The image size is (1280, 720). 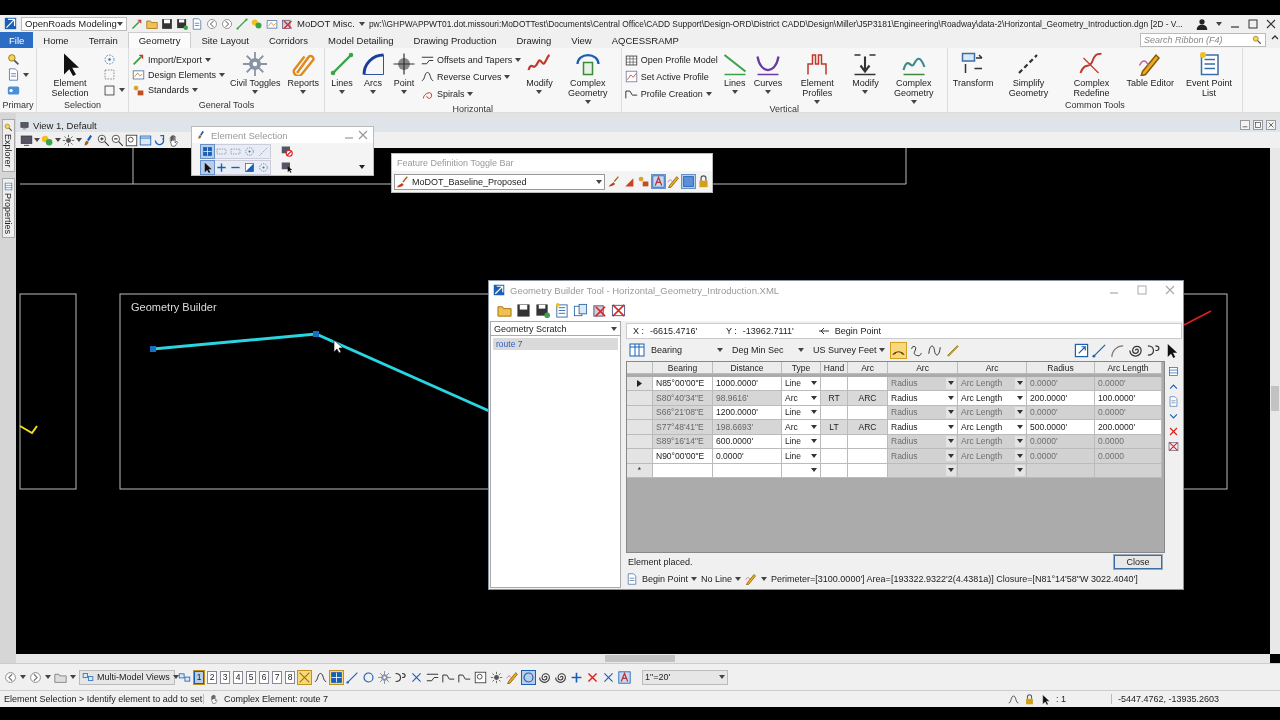 I want to click on ribbon-tool: Civil Toggles, so click(x=255, y=75).